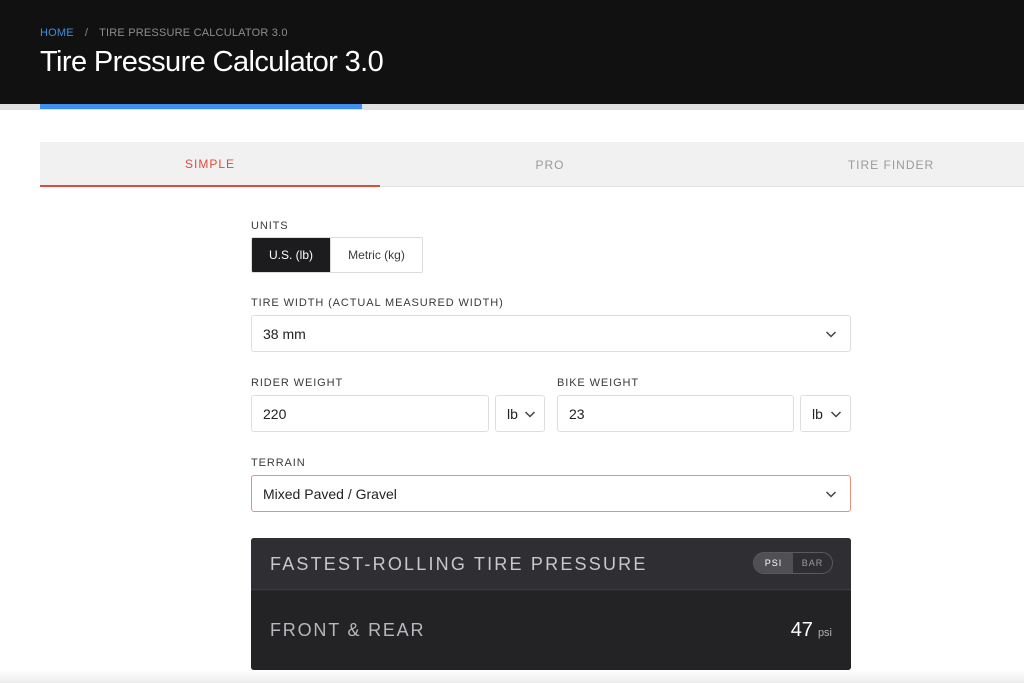  What do you see at coordinates (773, 563) in the screenshot?
I see `psi-toggle-button: PSI` at bounding box center [773, 563].